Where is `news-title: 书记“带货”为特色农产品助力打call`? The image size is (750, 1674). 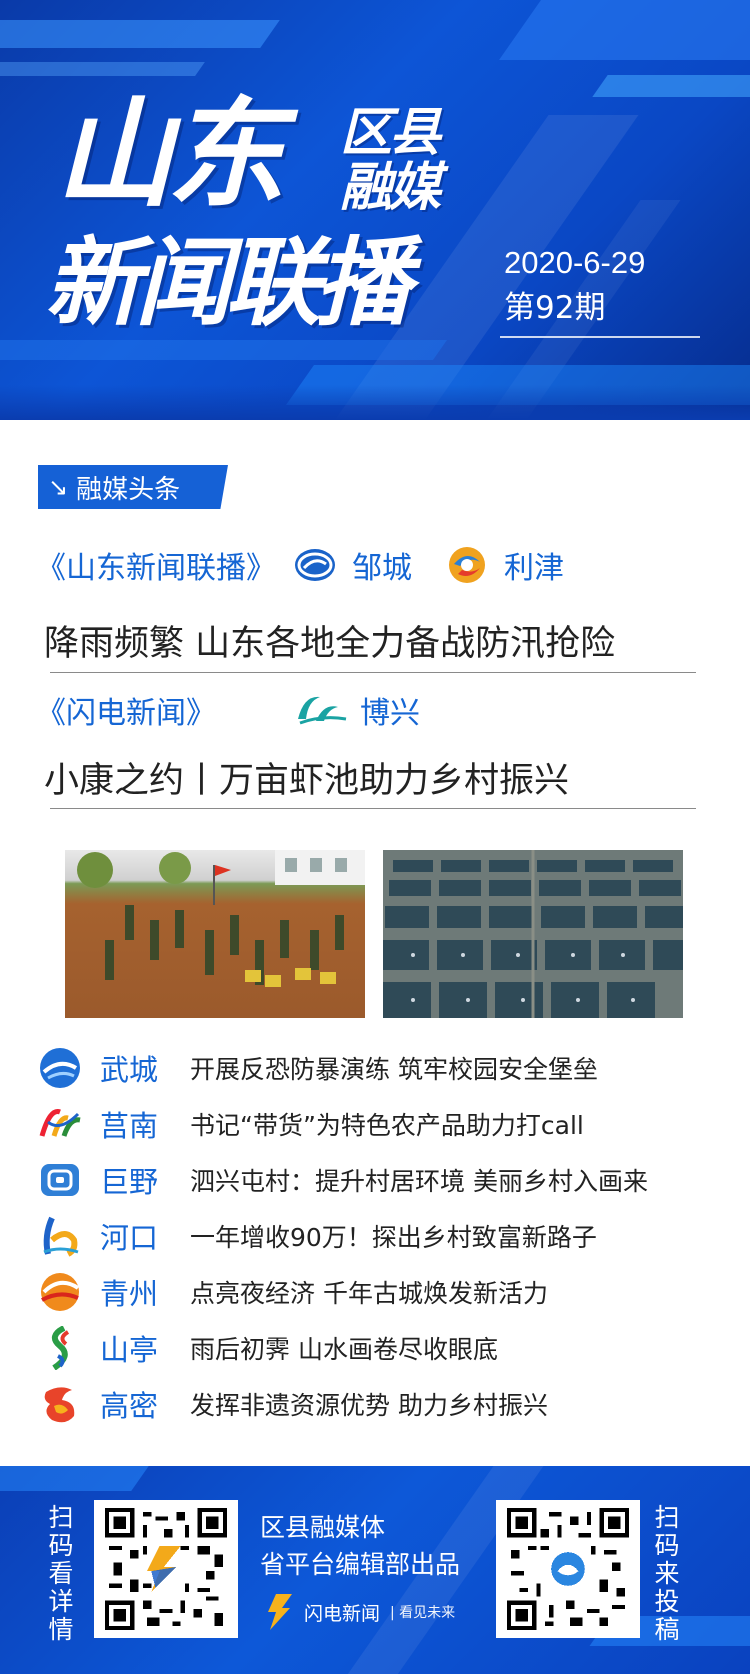 news-title: 书记“带货”为特色农产品助力打call is located at coordinates (387, 1125).